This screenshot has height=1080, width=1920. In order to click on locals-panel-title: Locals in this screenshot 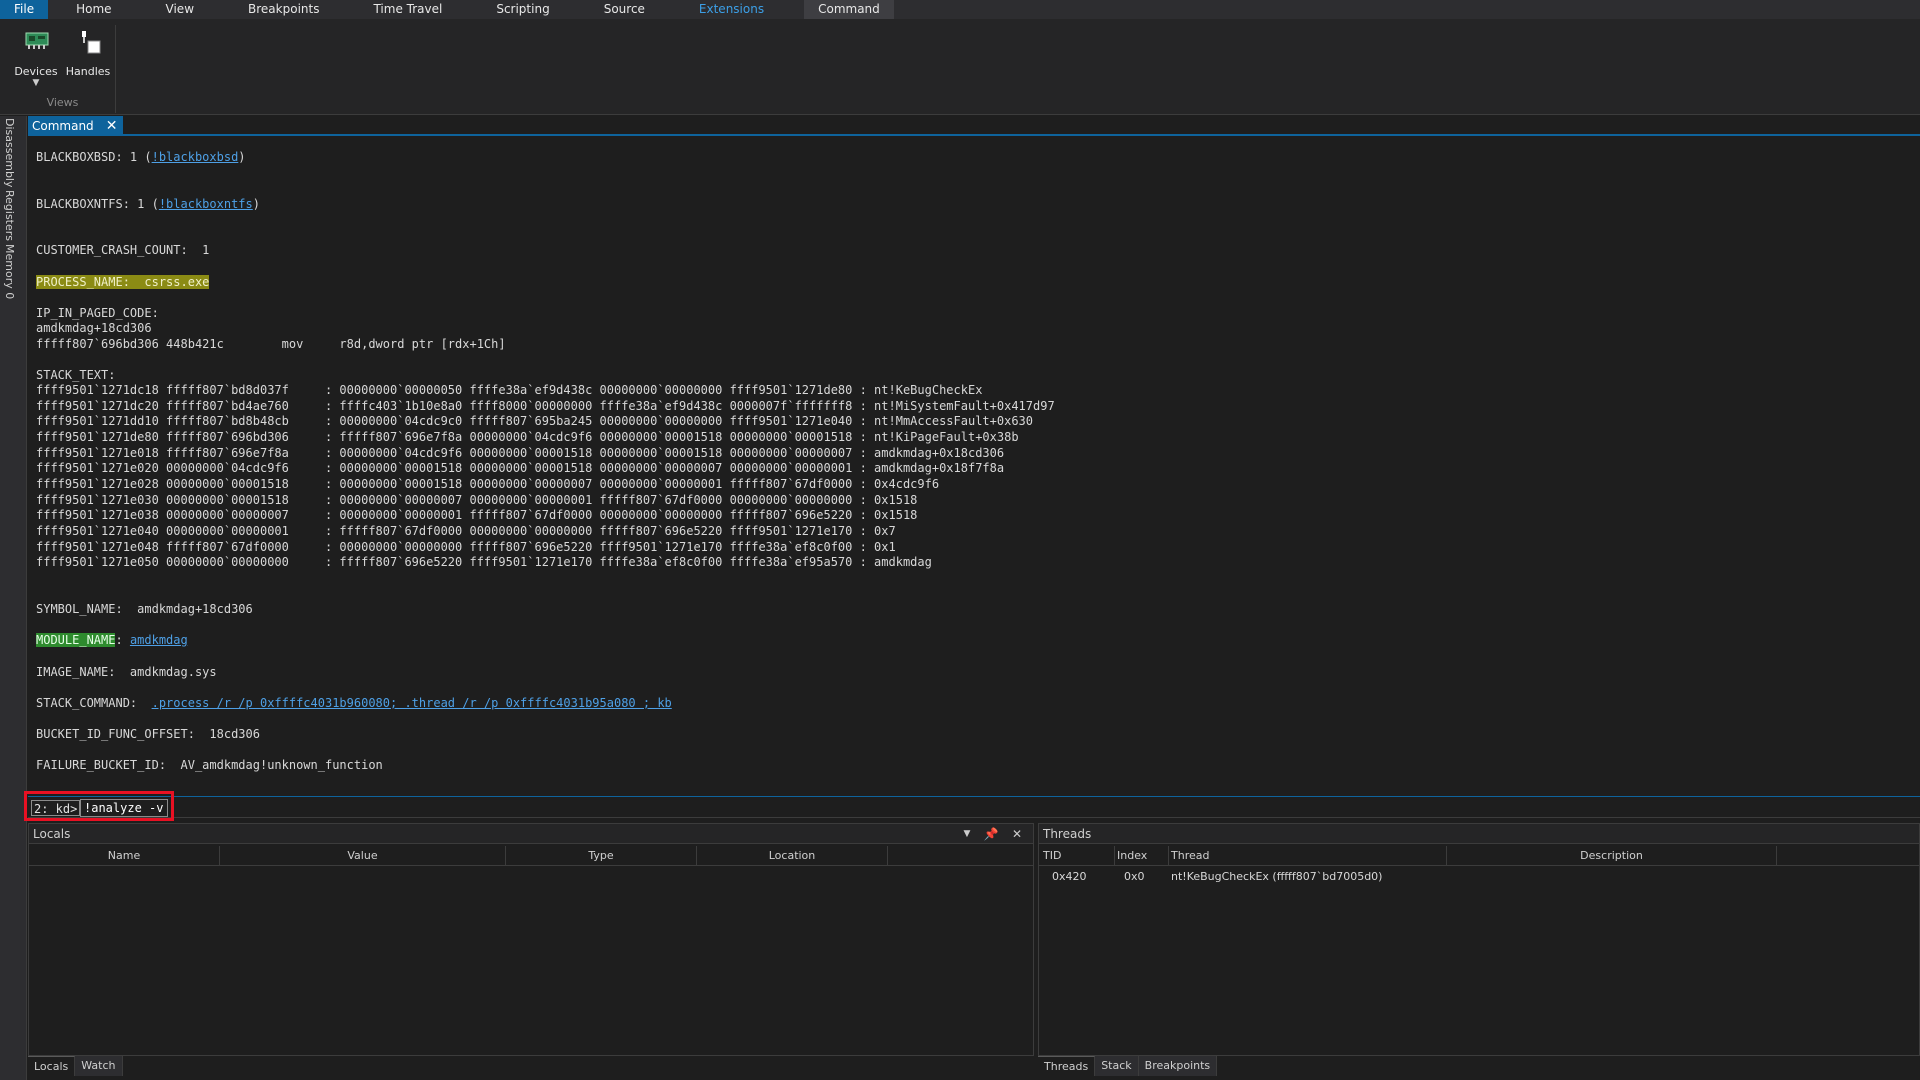, I will do `click(531, 834)`.